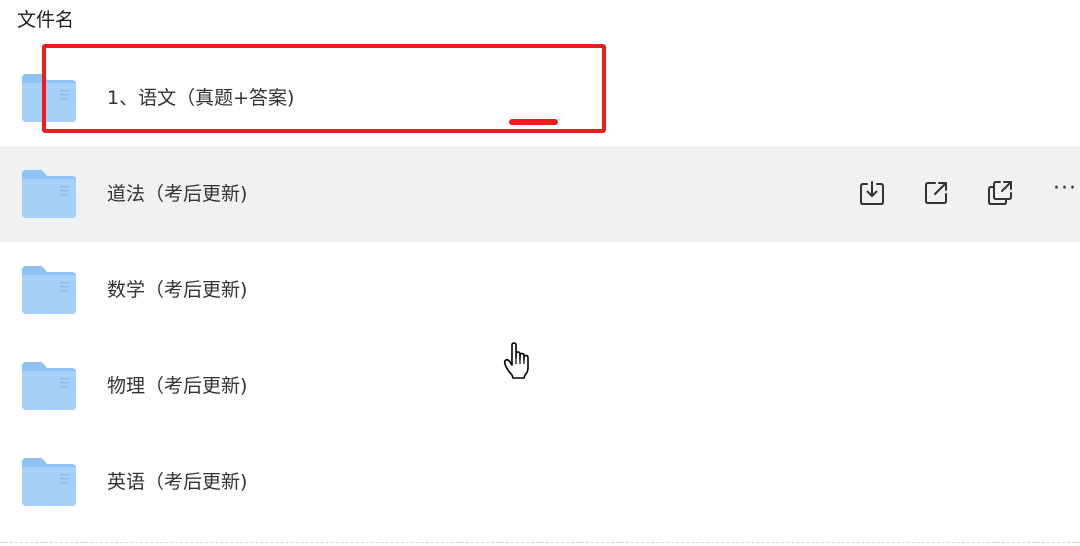  Describe the element at coordinates (200, 98) in the screenshot. I see `file-name: 1、语文（真题+答案)` at that location.